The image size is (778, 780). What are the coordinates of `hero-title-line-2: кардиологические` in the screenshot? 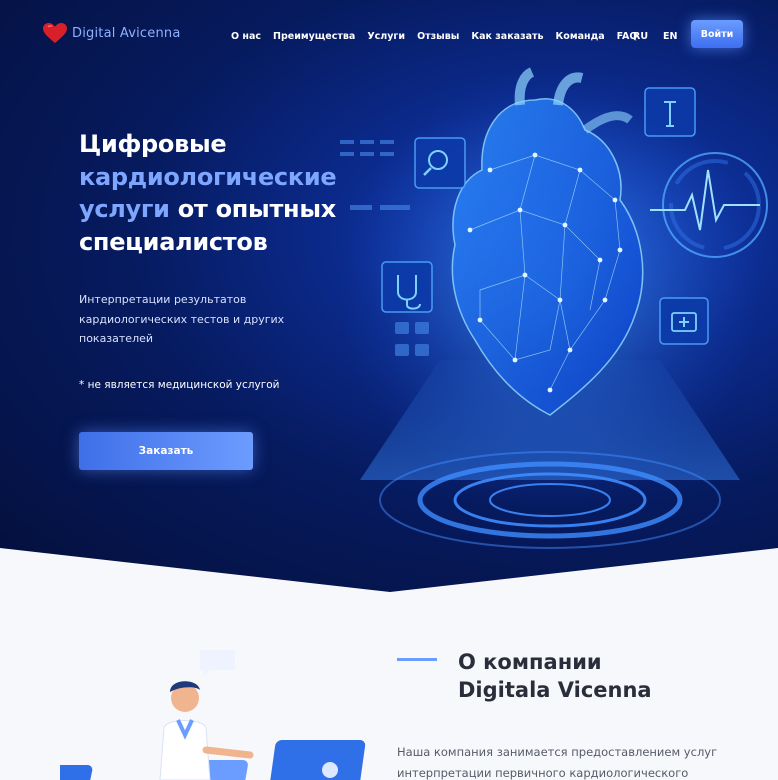 It's located at (208, 176).